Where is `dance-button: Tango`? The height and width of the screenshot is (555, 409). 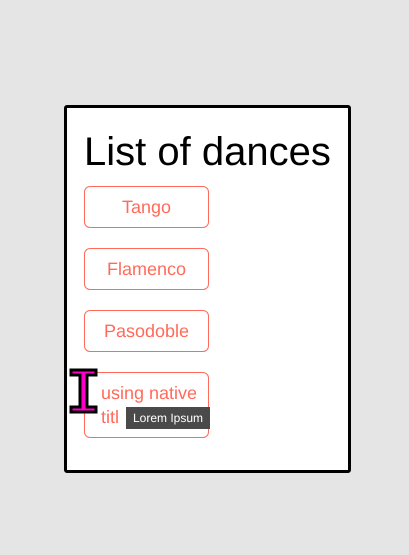 dance-button: Tango is located at coordinates (146, 207).